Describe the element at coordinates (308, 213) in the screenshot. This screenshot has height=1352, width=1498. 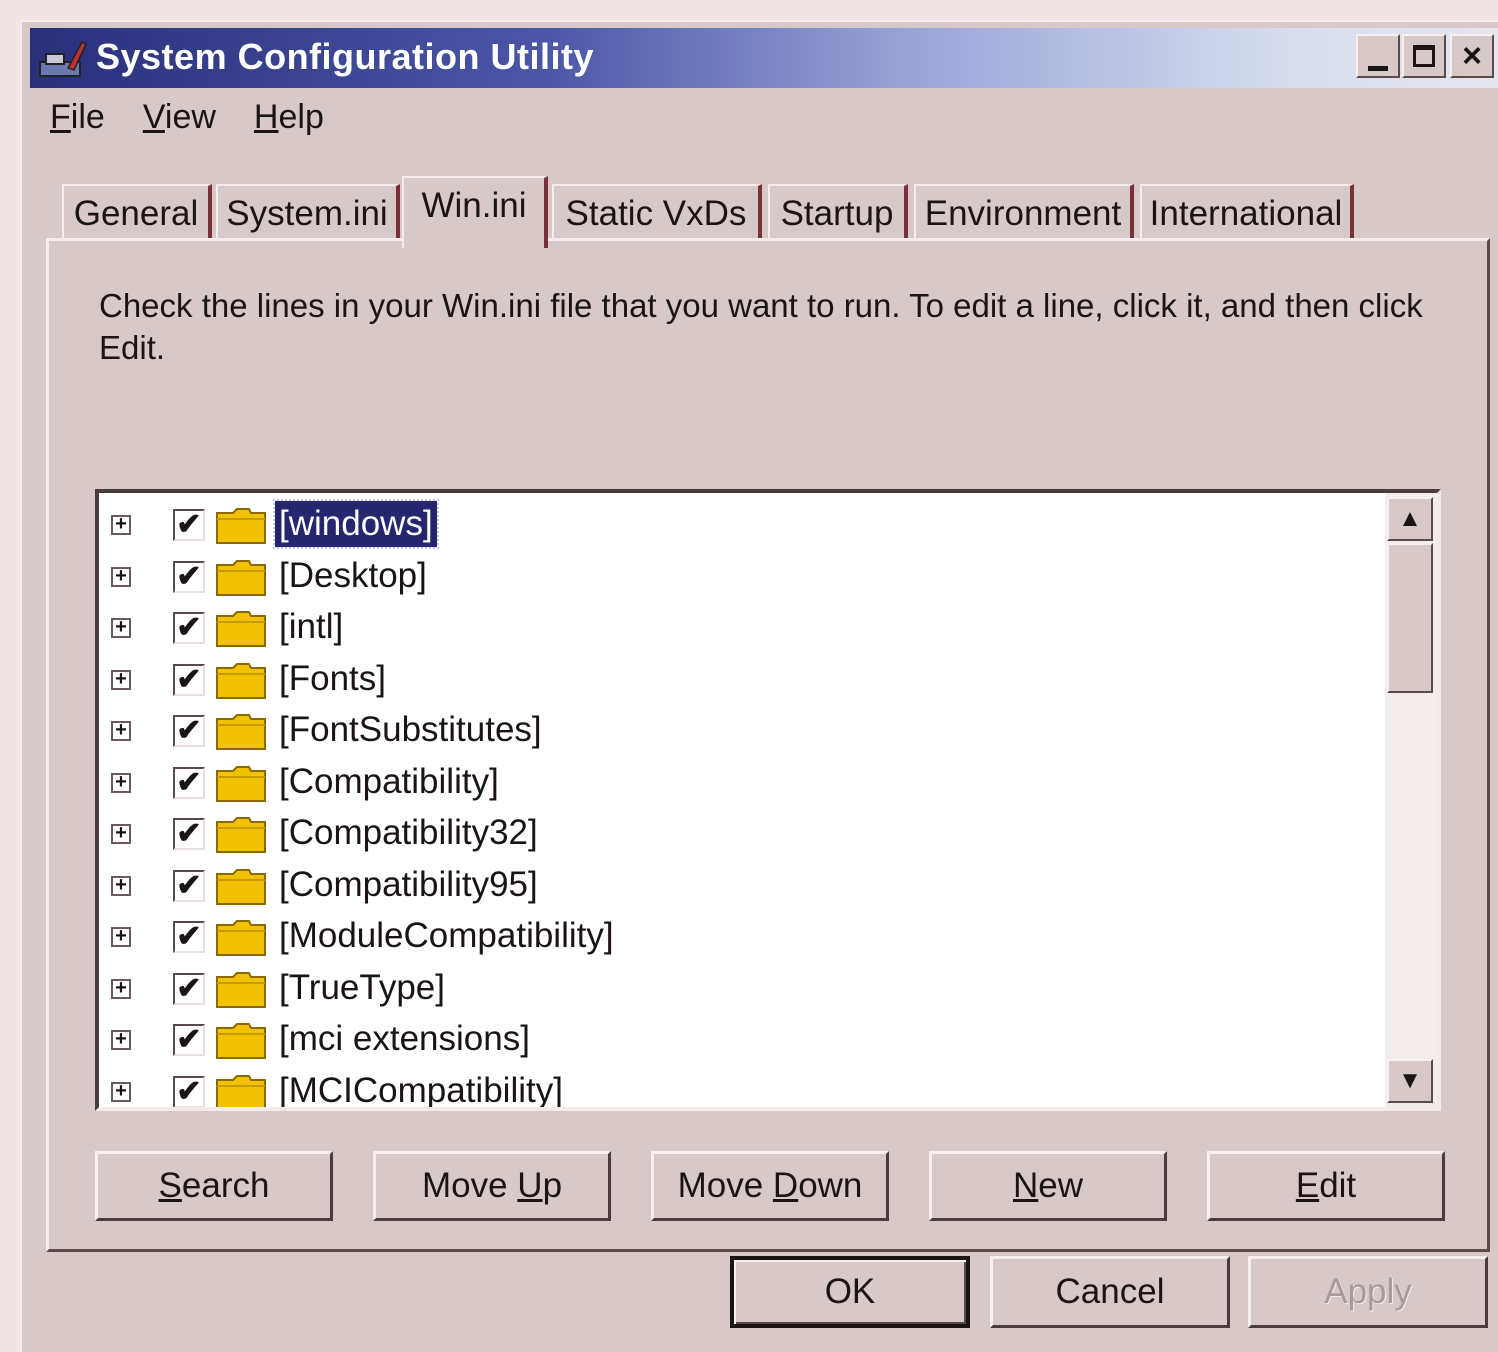
I see `tab-system-ini: System.ini` at that location.